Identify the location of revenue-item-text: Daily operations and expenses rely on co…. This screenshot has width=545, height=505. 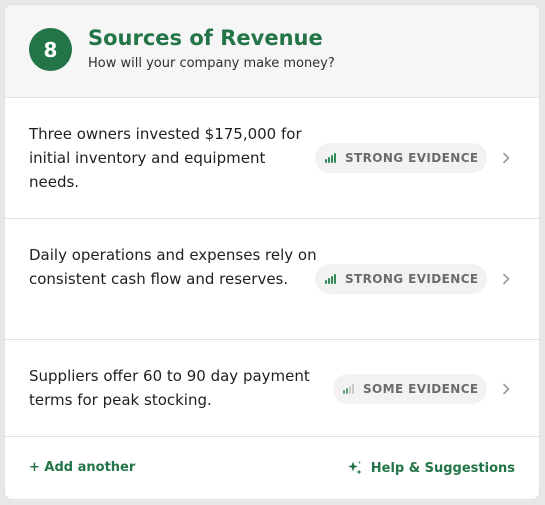
(173, 267).